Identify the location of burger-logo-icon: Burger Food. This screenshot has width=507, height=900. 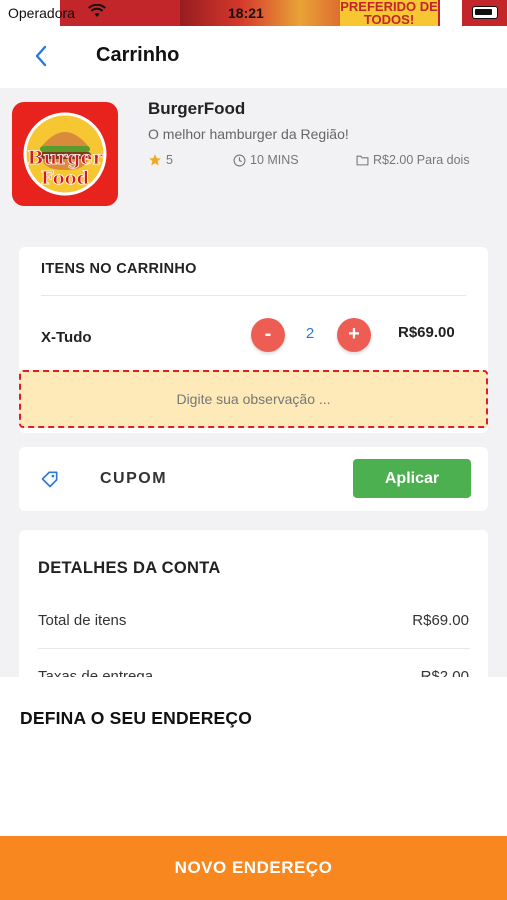
(65, 154).